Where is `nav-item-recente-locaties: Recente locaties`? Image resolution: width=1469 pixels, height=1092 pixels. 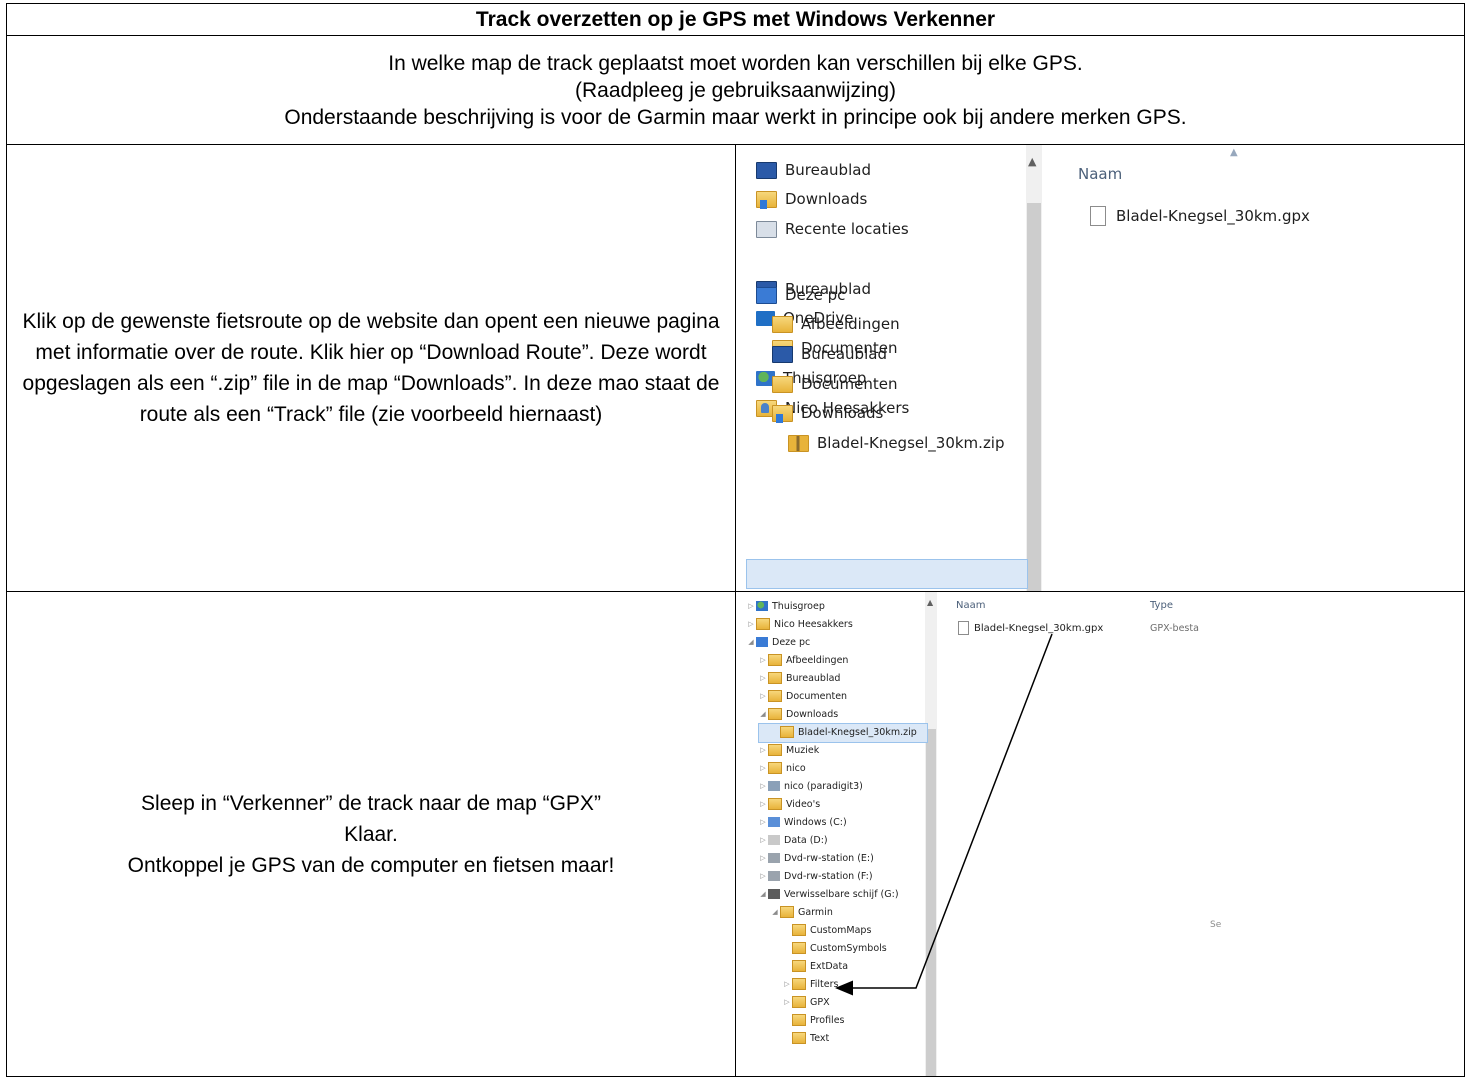
nav-item-recente-locaties: Recente locaties is located at coordinates (832, 229).